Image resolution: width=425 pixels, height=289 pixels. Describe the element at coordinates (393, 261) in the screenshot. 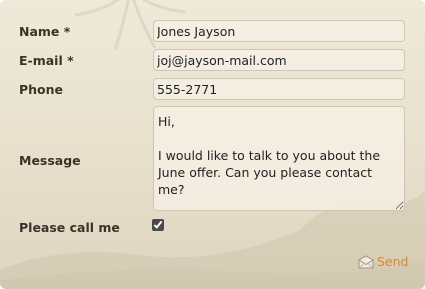

I see `send-label: Send` at that location.